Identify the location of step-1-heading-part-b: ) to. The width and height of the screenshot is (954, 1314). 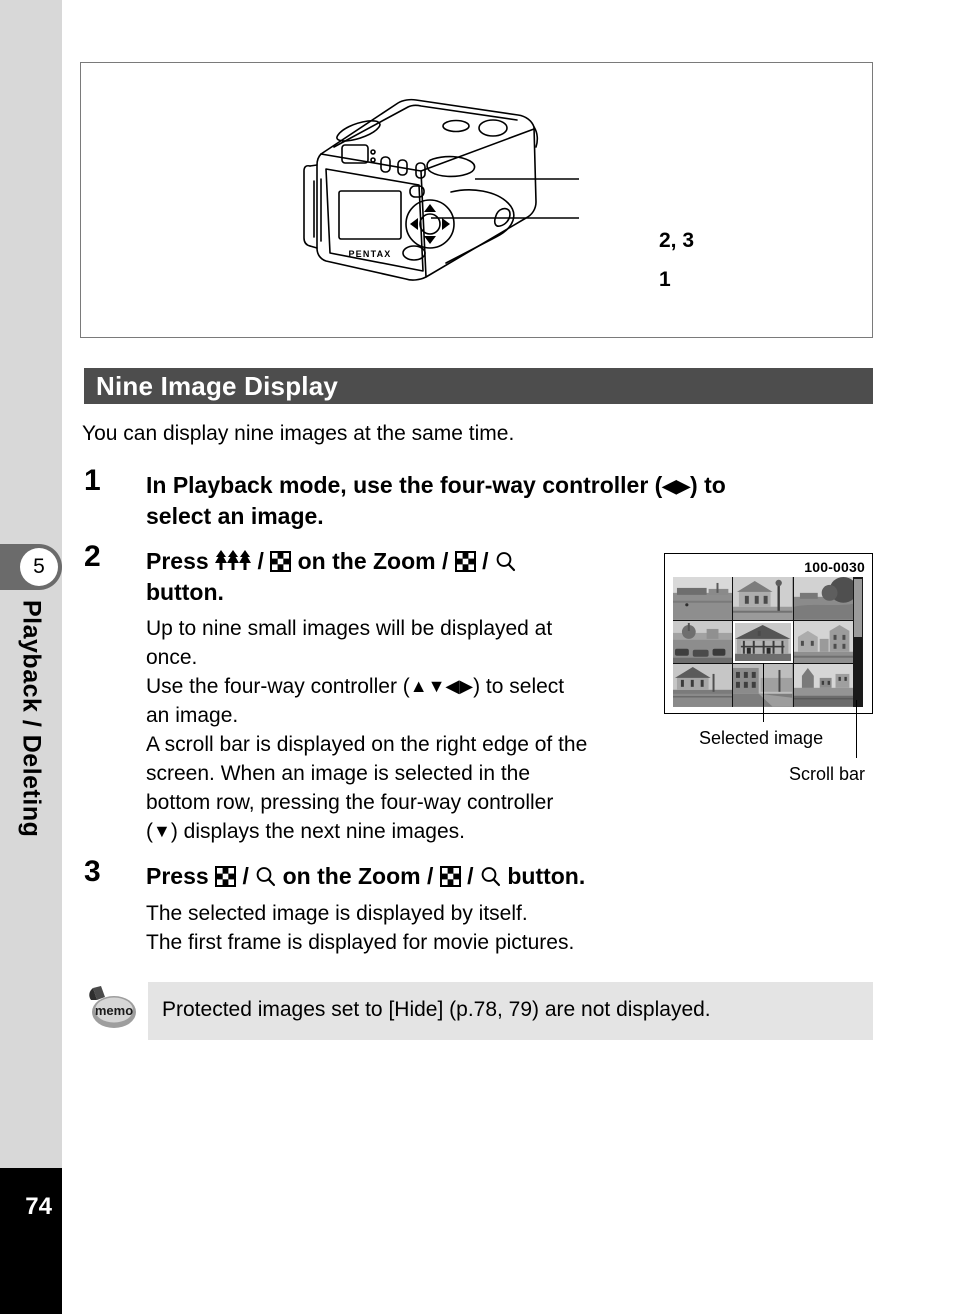
(708, 485).